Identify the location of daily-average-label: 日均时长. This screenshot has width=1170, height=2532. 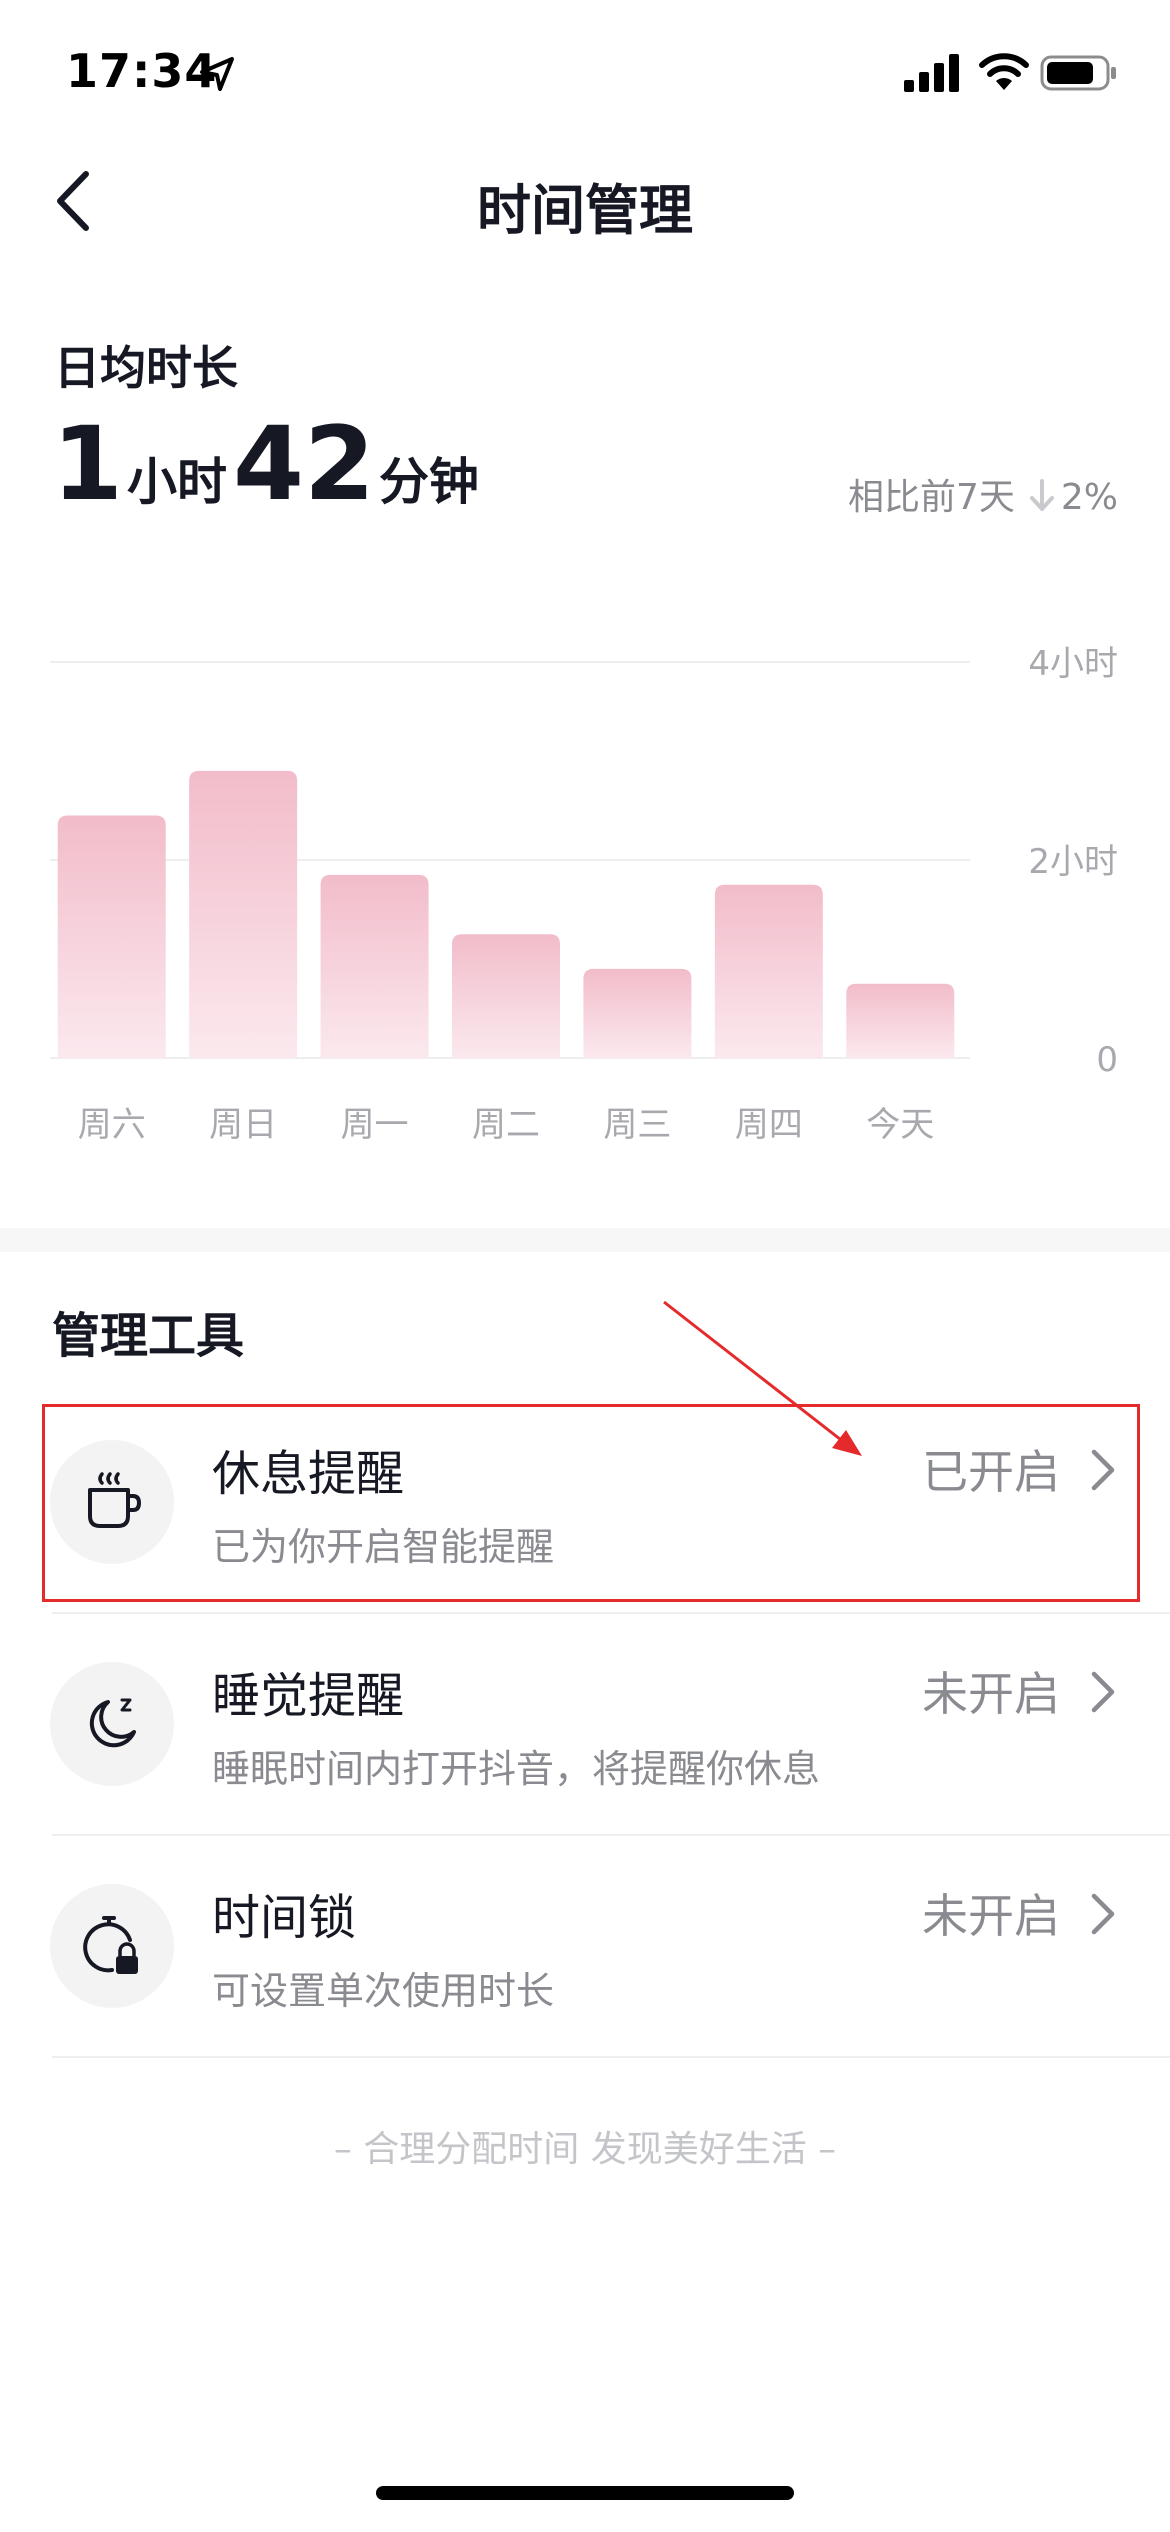
(146, 368).